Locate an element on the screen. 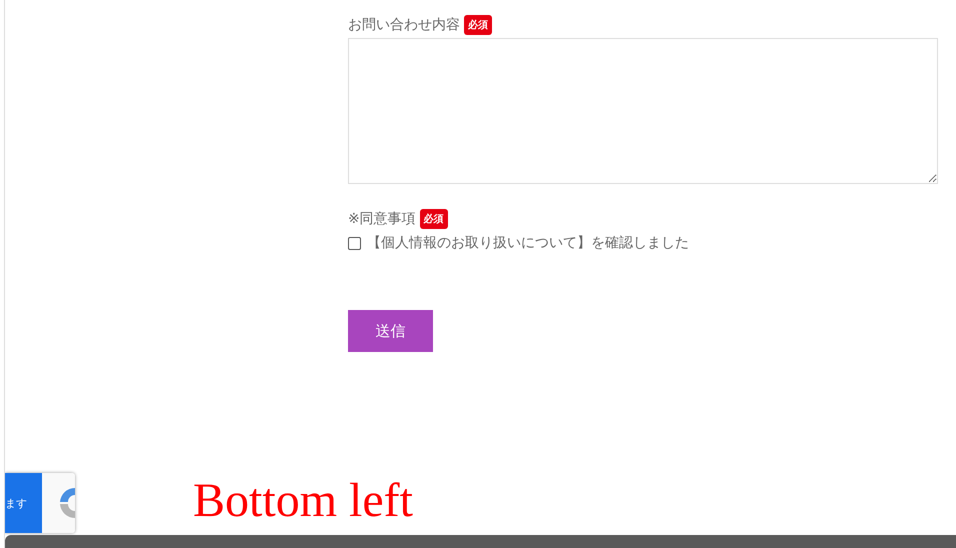  checkbox-label: 【個人情報のお取り扱いについて】を確認しました is located at coordinates (528, 243).